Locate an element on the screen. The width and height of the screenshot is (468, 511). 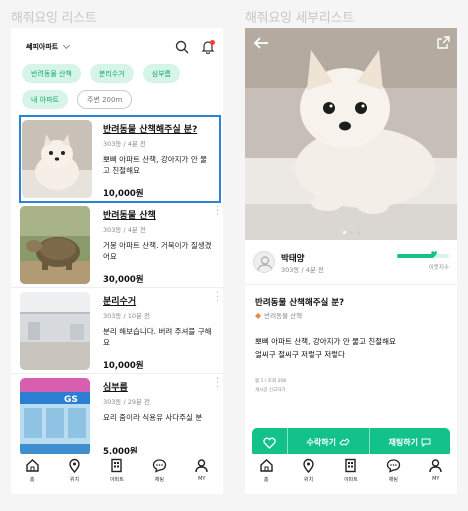
chat-bubble-icon is located at coordinates (426, 442).